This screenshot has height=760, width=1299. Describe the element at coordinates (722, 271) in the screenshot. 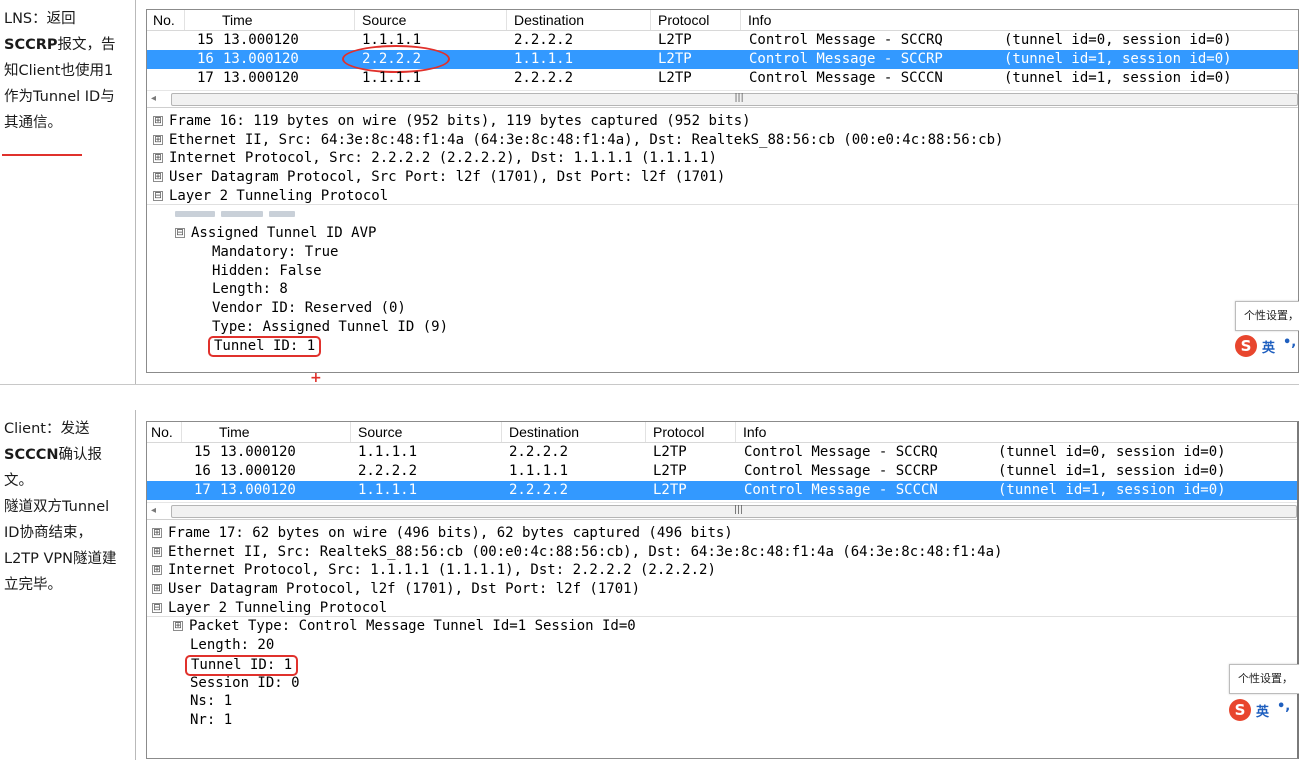

I see `tree-hidden: Hidden: False` at that location.